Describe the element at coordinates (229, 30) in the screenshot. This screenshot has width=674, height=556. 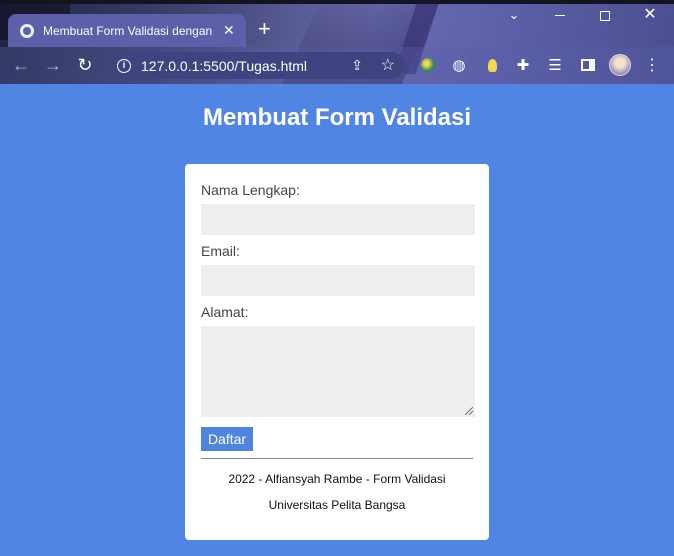
I see `tab-close-icon: ✕` at that location.